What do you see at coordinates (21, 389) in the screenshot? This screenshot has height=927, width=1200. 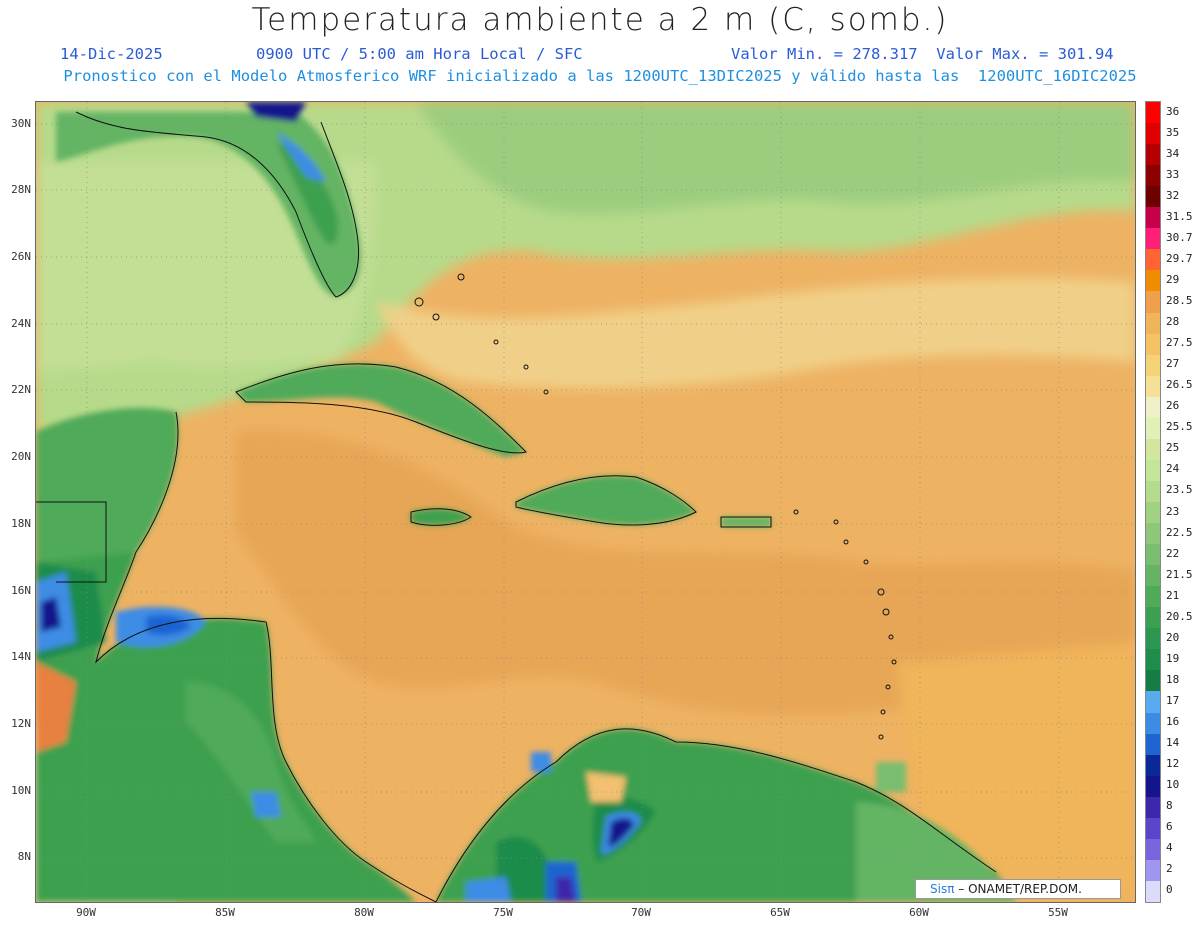 I see `lat-label: 22N` at bounding box center [21, 389].